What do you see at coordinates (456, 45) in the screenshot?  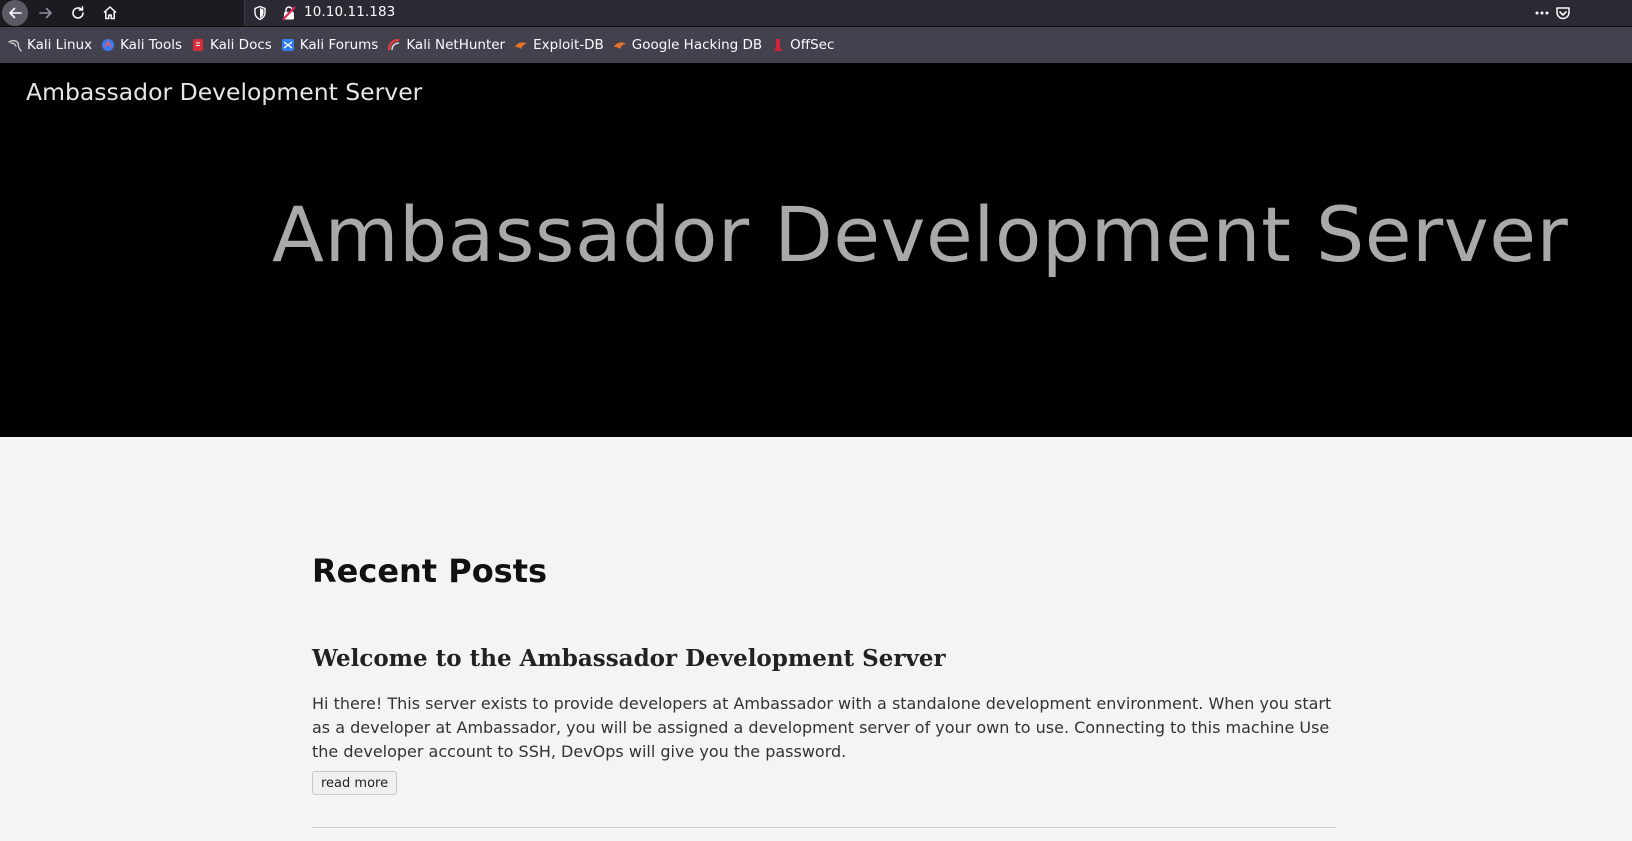 I see `bookmark-label: Kali NetHunter` at bounding box center [456, 45].